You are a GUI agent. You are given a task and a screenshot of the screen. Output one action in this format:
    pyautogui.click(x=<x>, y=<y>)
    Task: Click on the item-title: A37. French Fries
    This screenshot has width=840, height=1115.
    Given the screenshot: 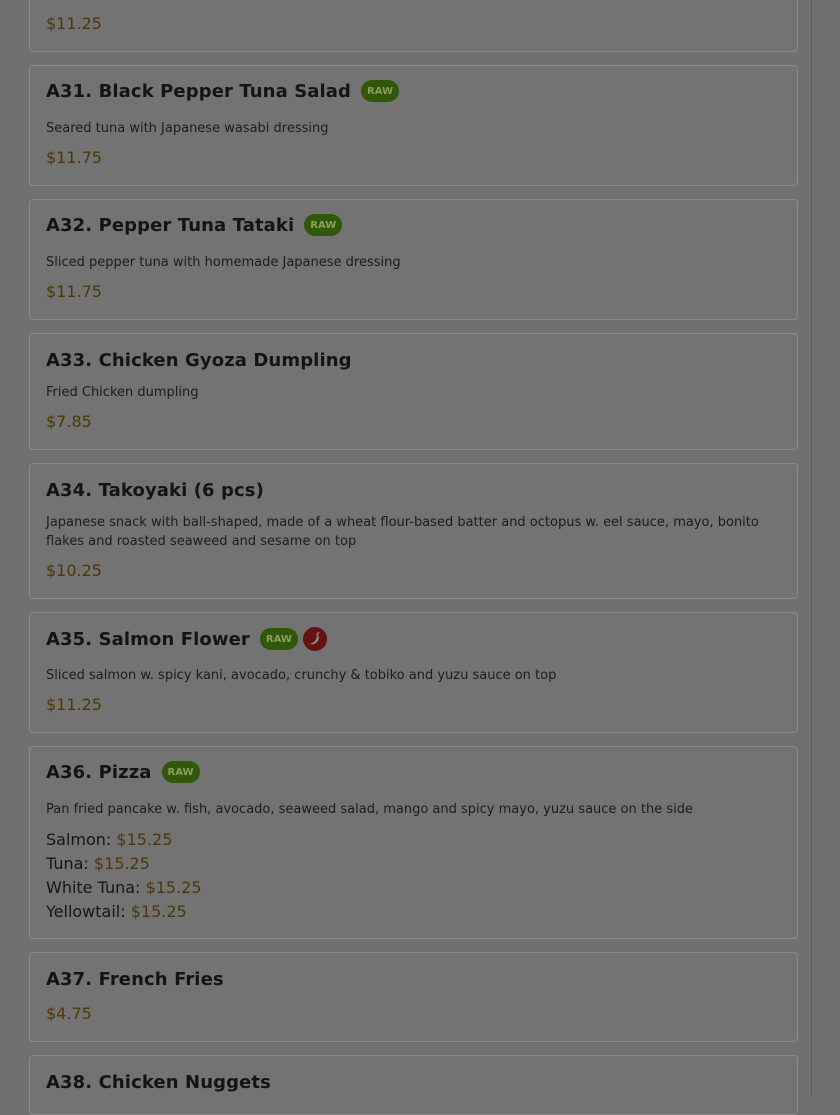 What is the action you would take?
    pyautogui.click(x=135, y=979)
    